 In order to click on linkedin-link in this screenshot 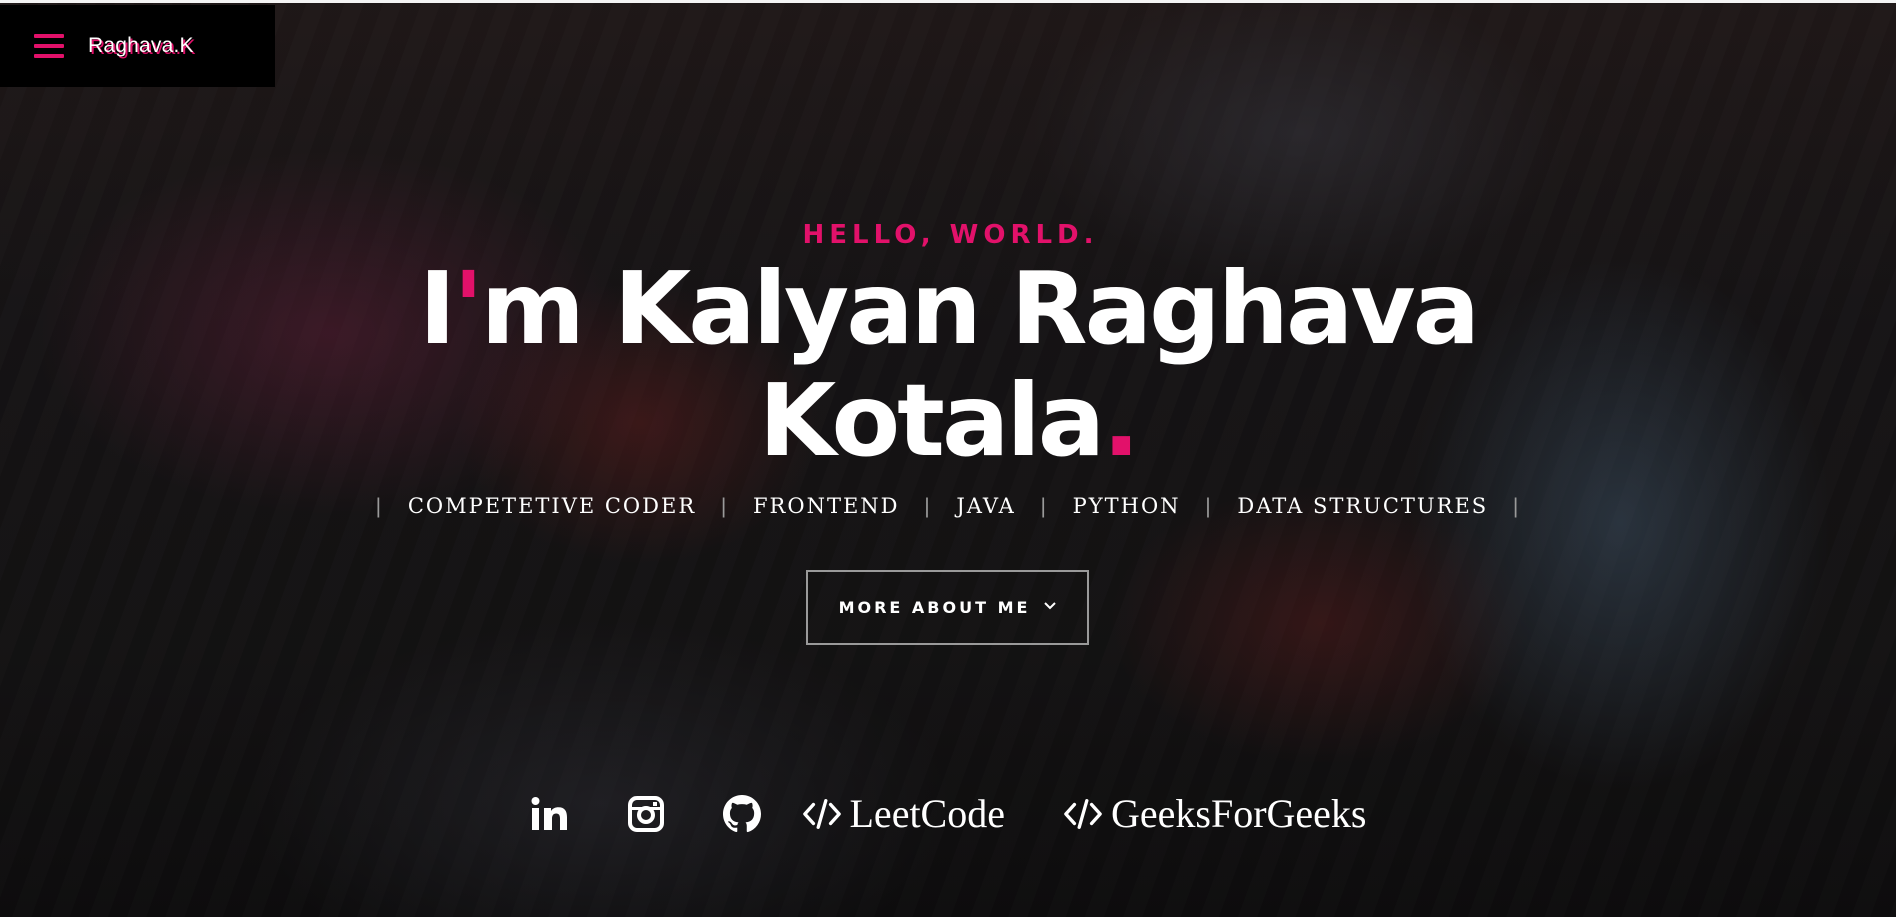, I will do `click(550, 814)`.